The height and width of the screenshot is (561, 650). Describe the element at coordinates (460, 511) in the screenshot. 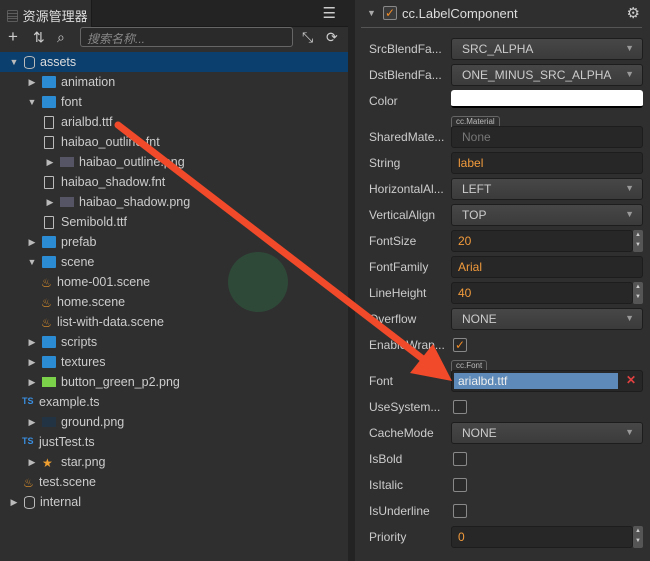

I see `is-underline-checkbox` at that location.